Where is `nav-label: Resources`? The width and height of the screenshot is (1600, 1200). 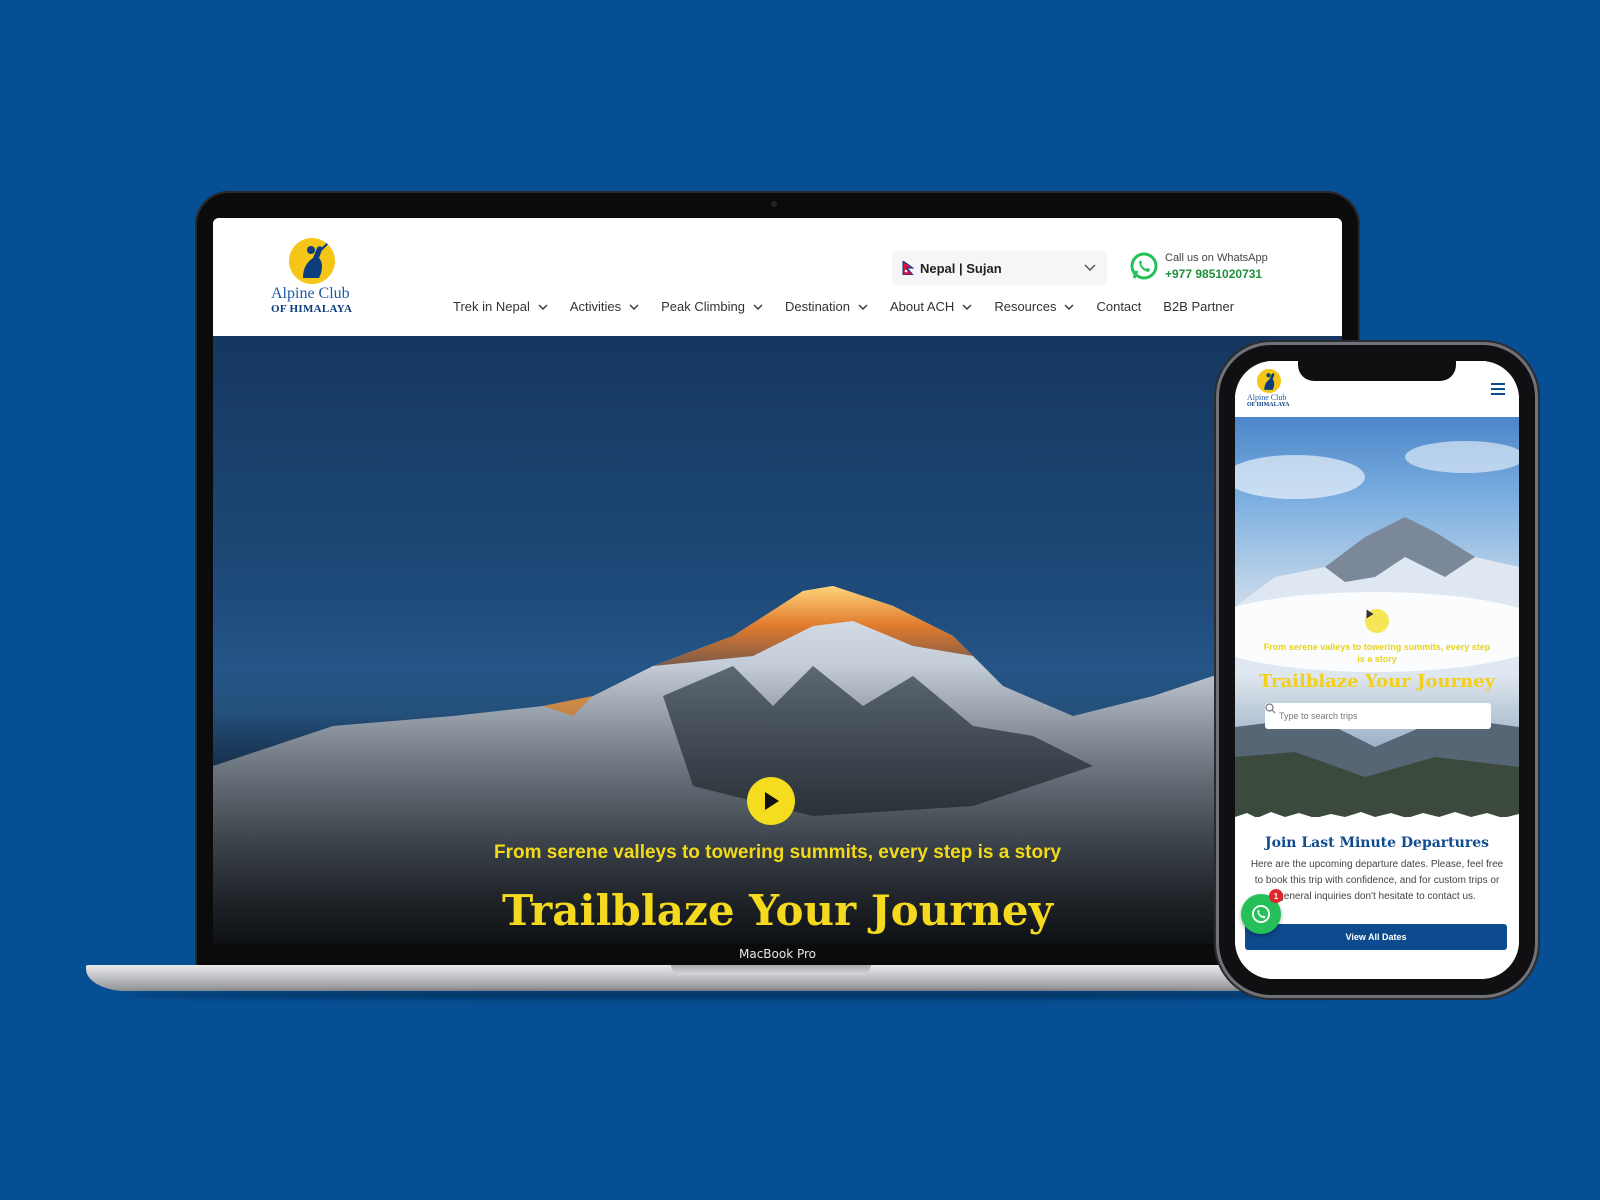 nav-label: Resources is located at coordinates (1025, 306).